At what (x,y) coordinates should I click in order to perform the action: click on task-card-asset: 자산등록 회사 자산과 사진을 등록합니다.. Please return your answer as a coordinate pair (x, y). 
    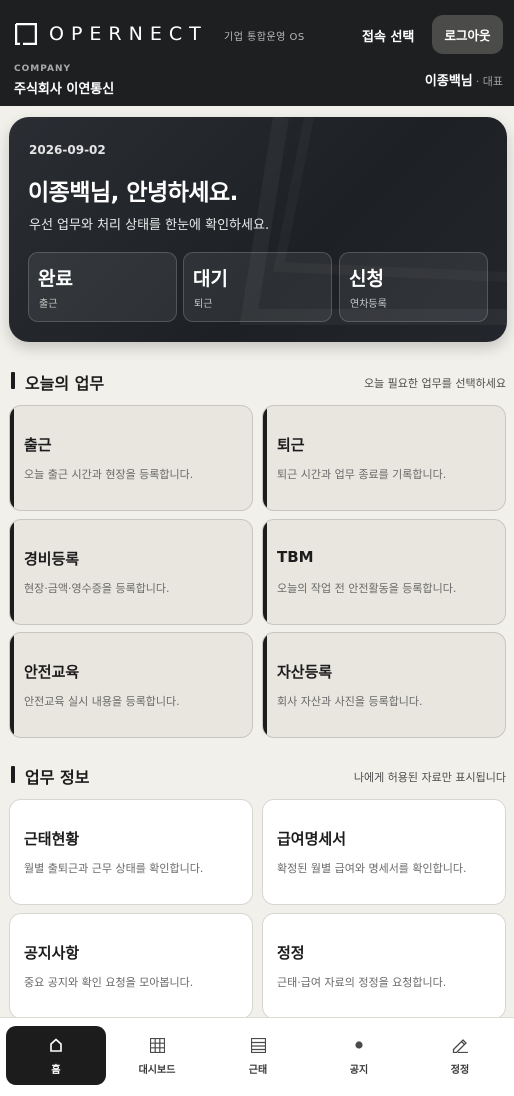
    Looking at the image, I should click on (384, 685).